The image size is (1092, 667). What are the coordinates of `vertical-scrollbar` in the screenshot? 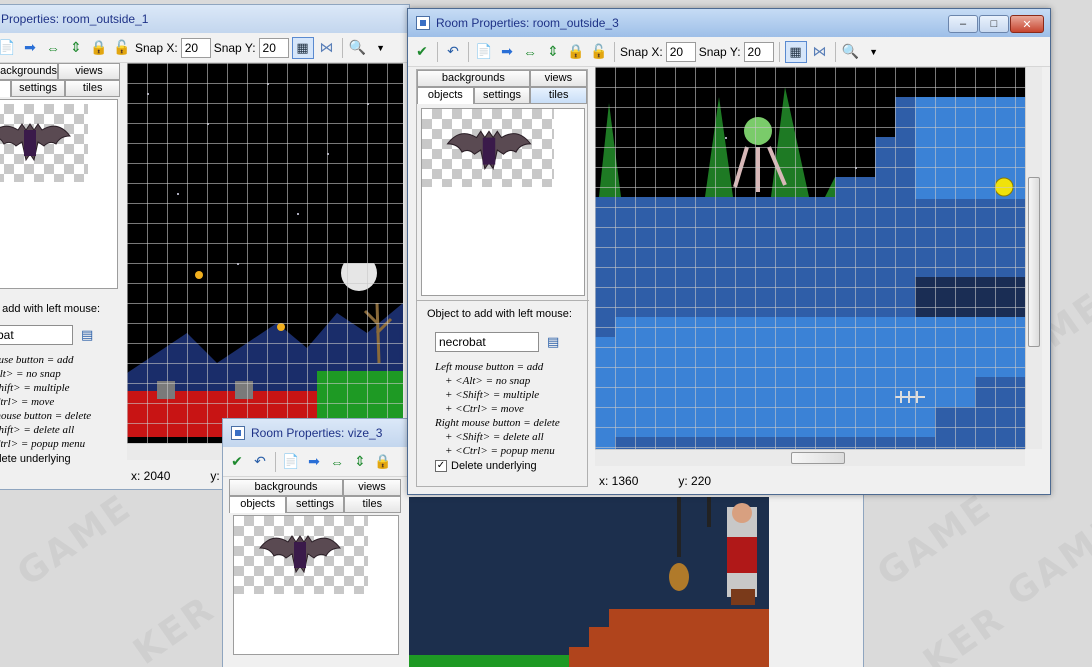 It's located at (1033, 258).